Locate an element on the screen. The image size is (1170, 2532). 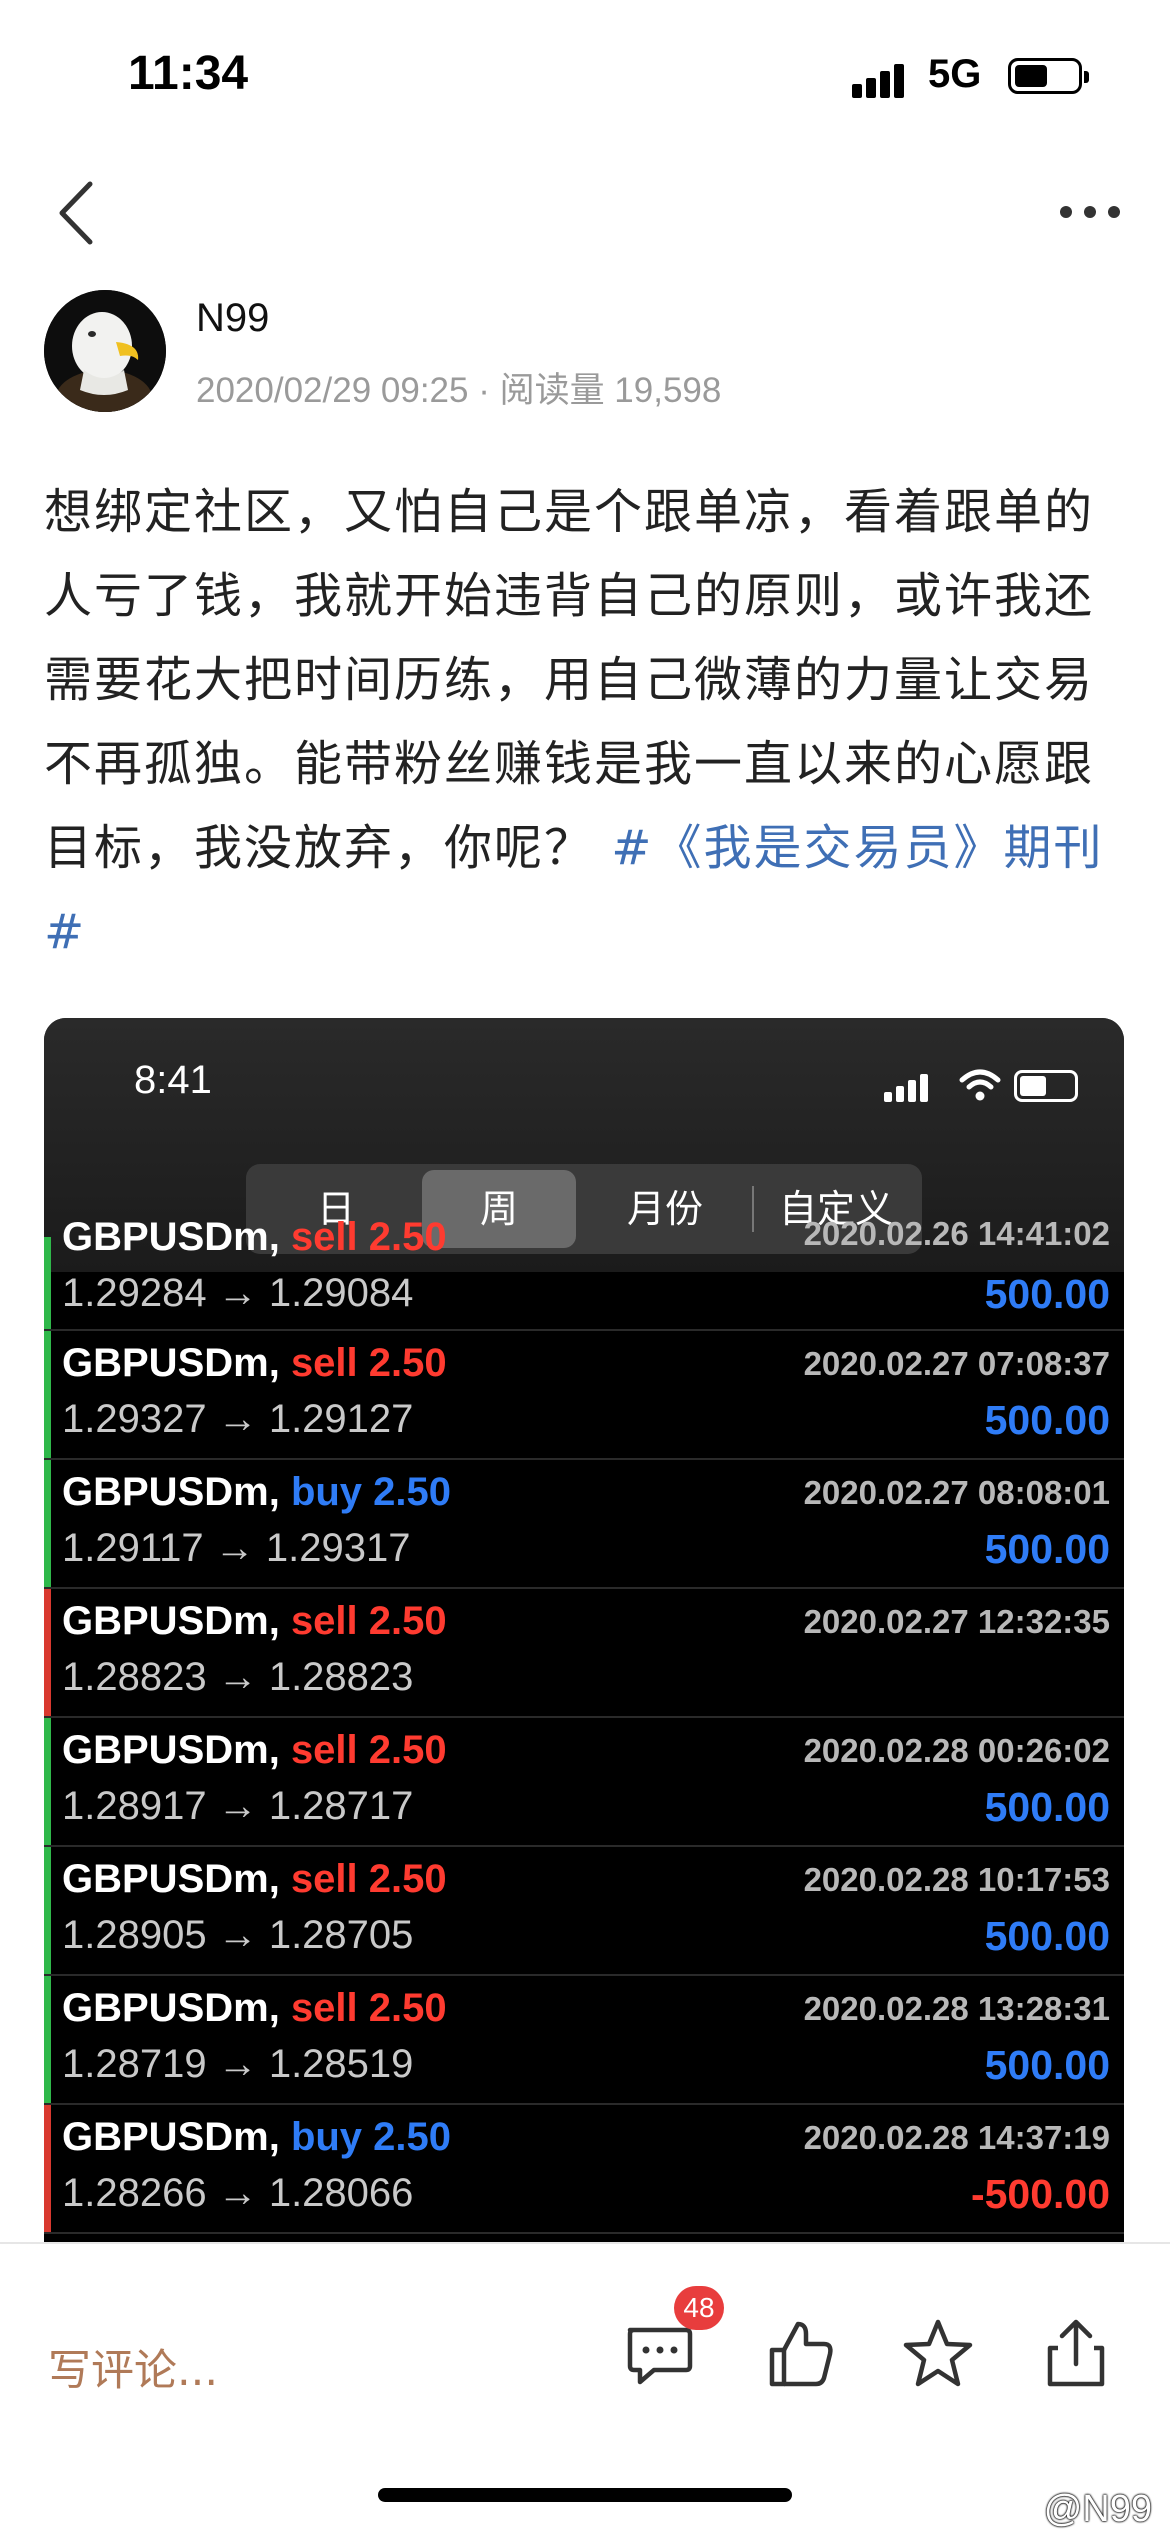
bottom-action-bar: 写评论... 48 @N99 is located at coordinates (585, 2387).